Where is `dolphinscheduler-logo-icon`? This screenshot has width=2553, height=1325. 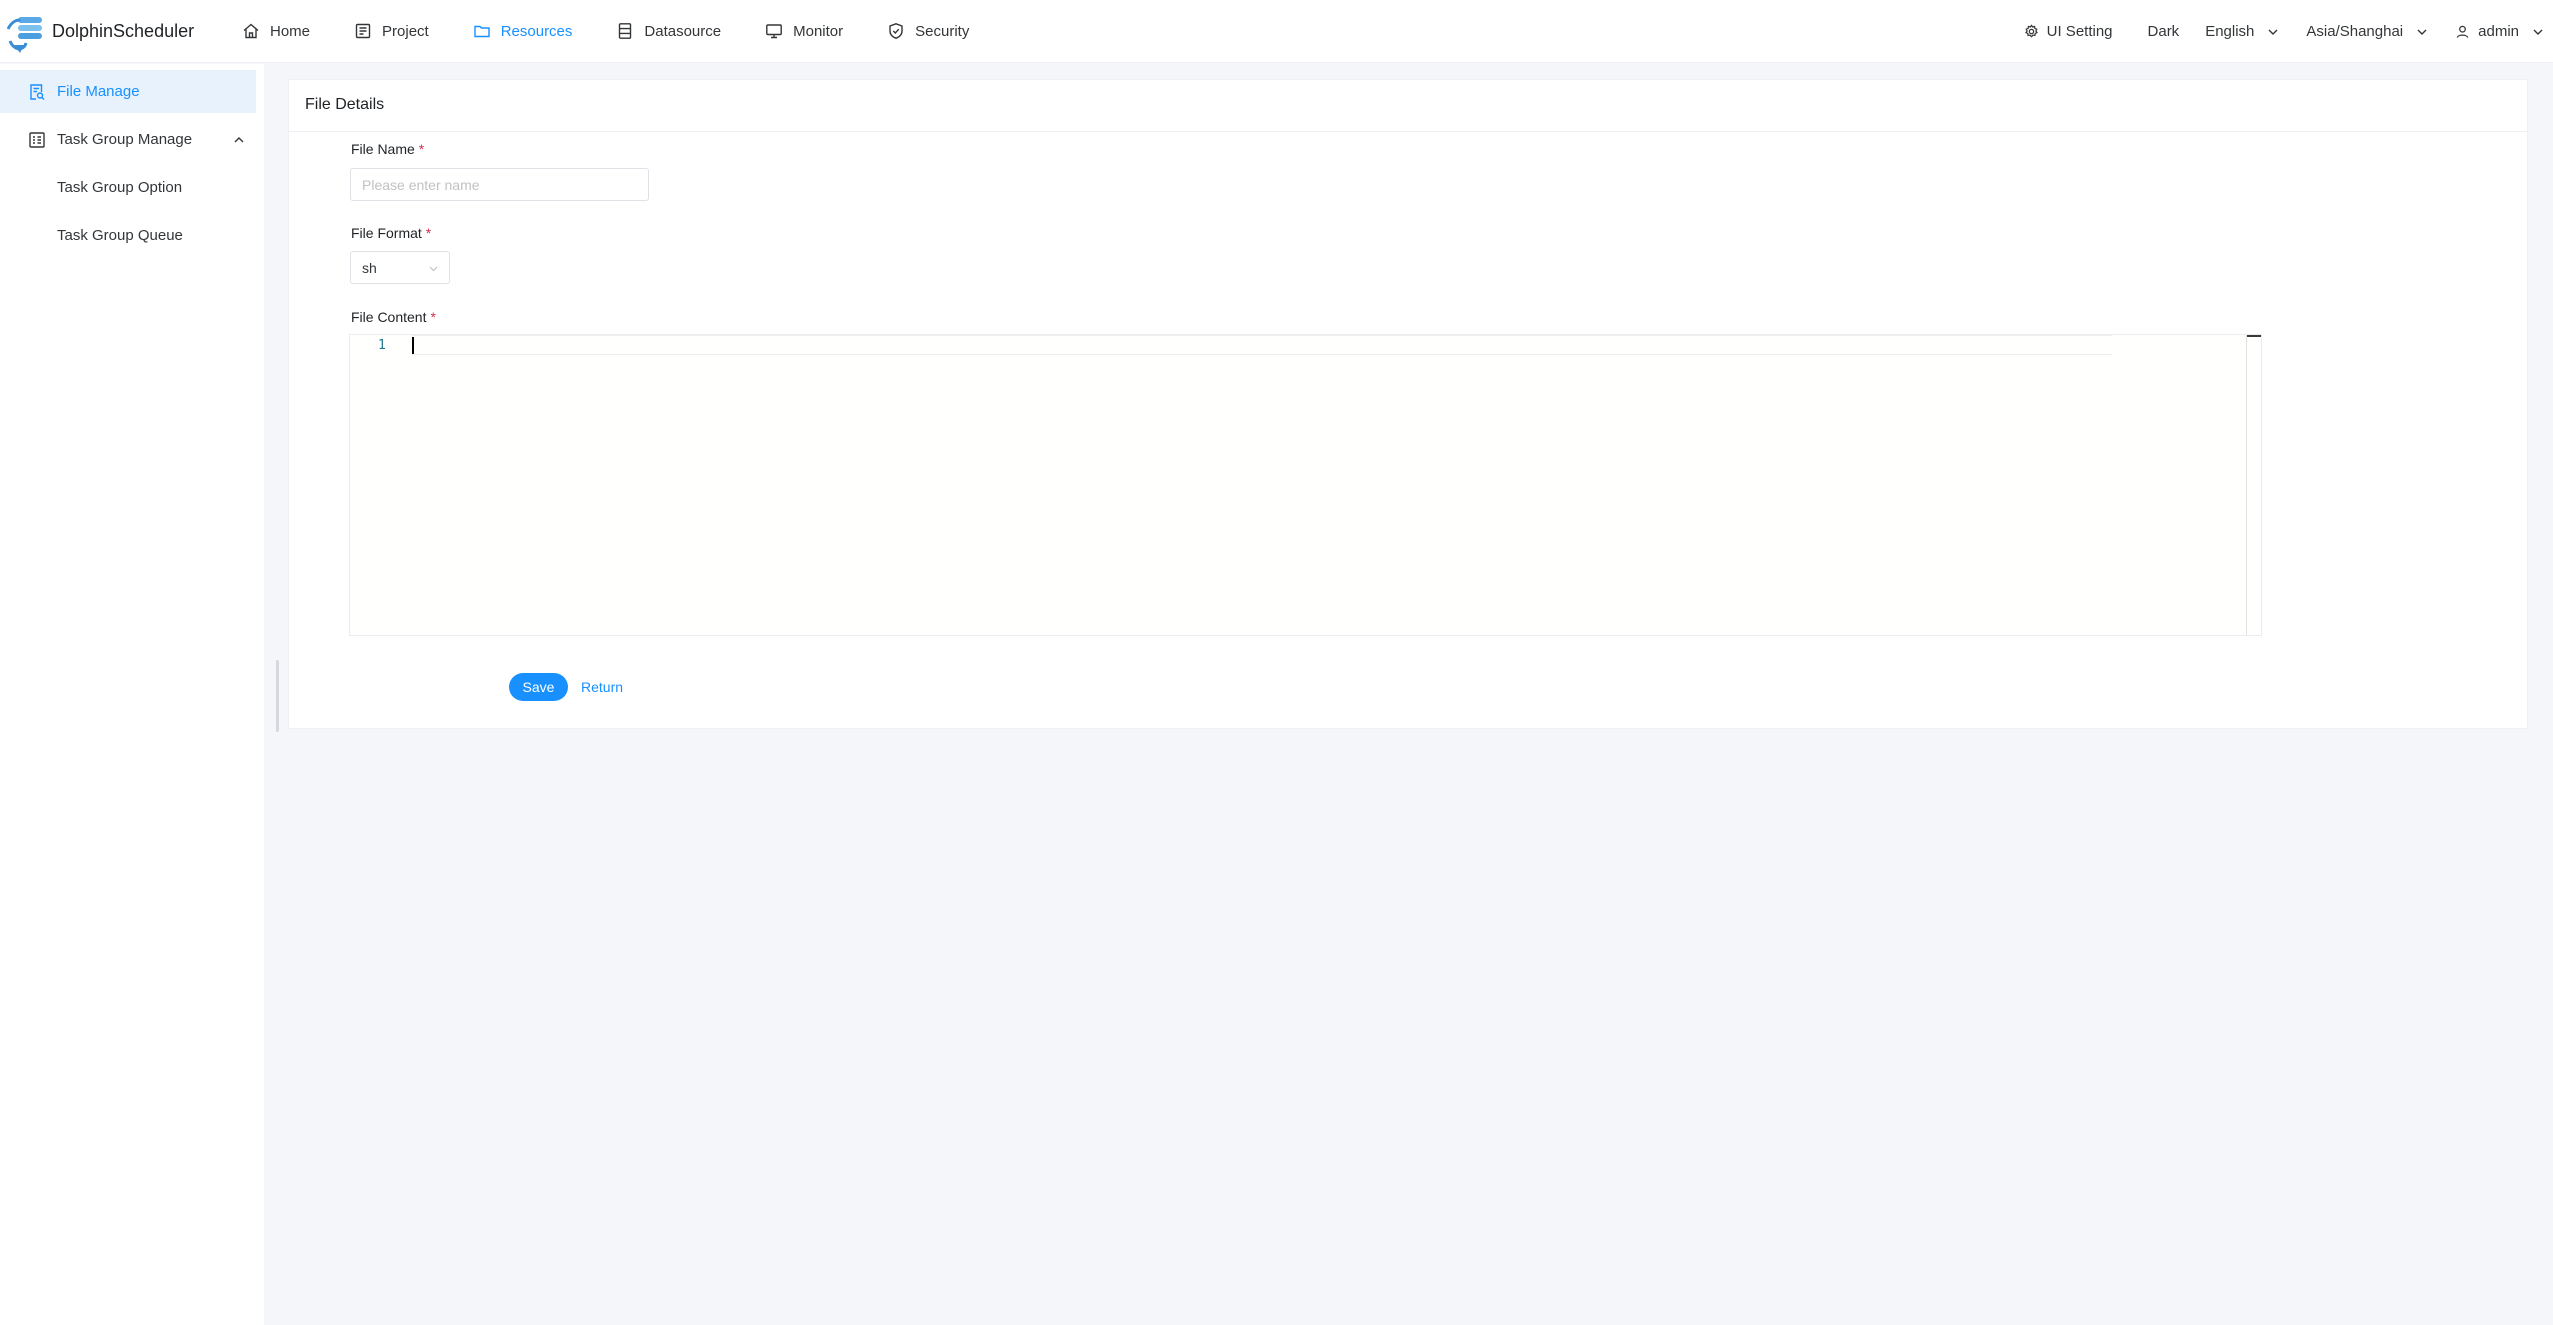
dolphinscheduler-logo-icon is located at coordinates (24, 35).